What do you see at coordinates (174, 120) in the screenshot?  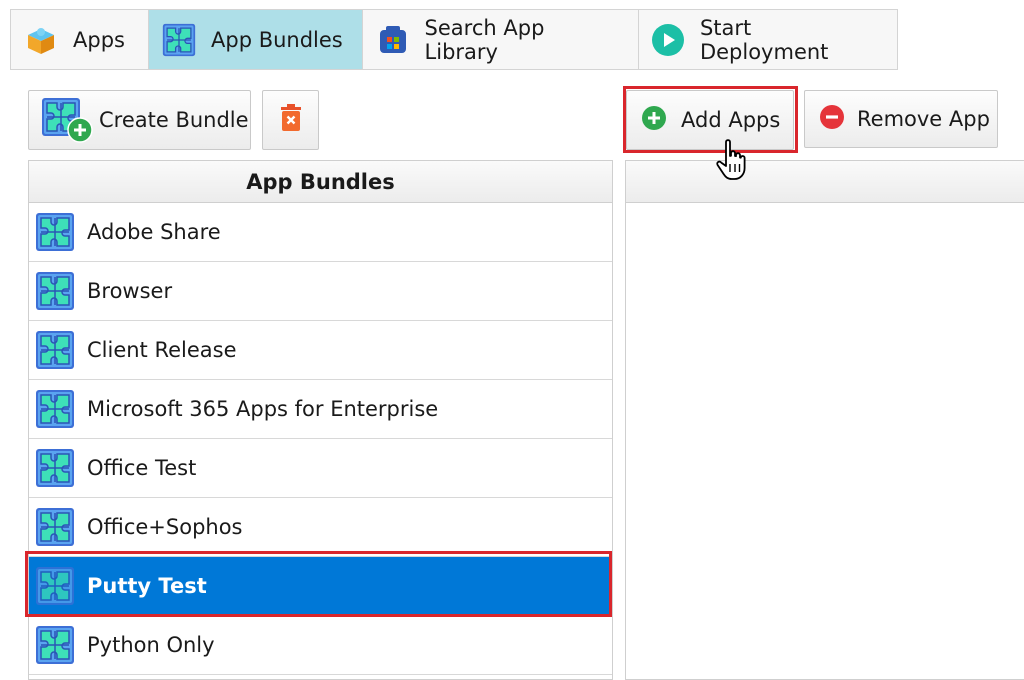 I see `create-bundle-label: Create Bundle` at bounding box center [174, 120].